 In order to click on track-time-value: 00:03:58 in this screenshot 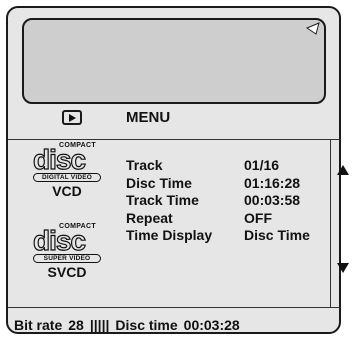, I will do `click(272, 200)`.